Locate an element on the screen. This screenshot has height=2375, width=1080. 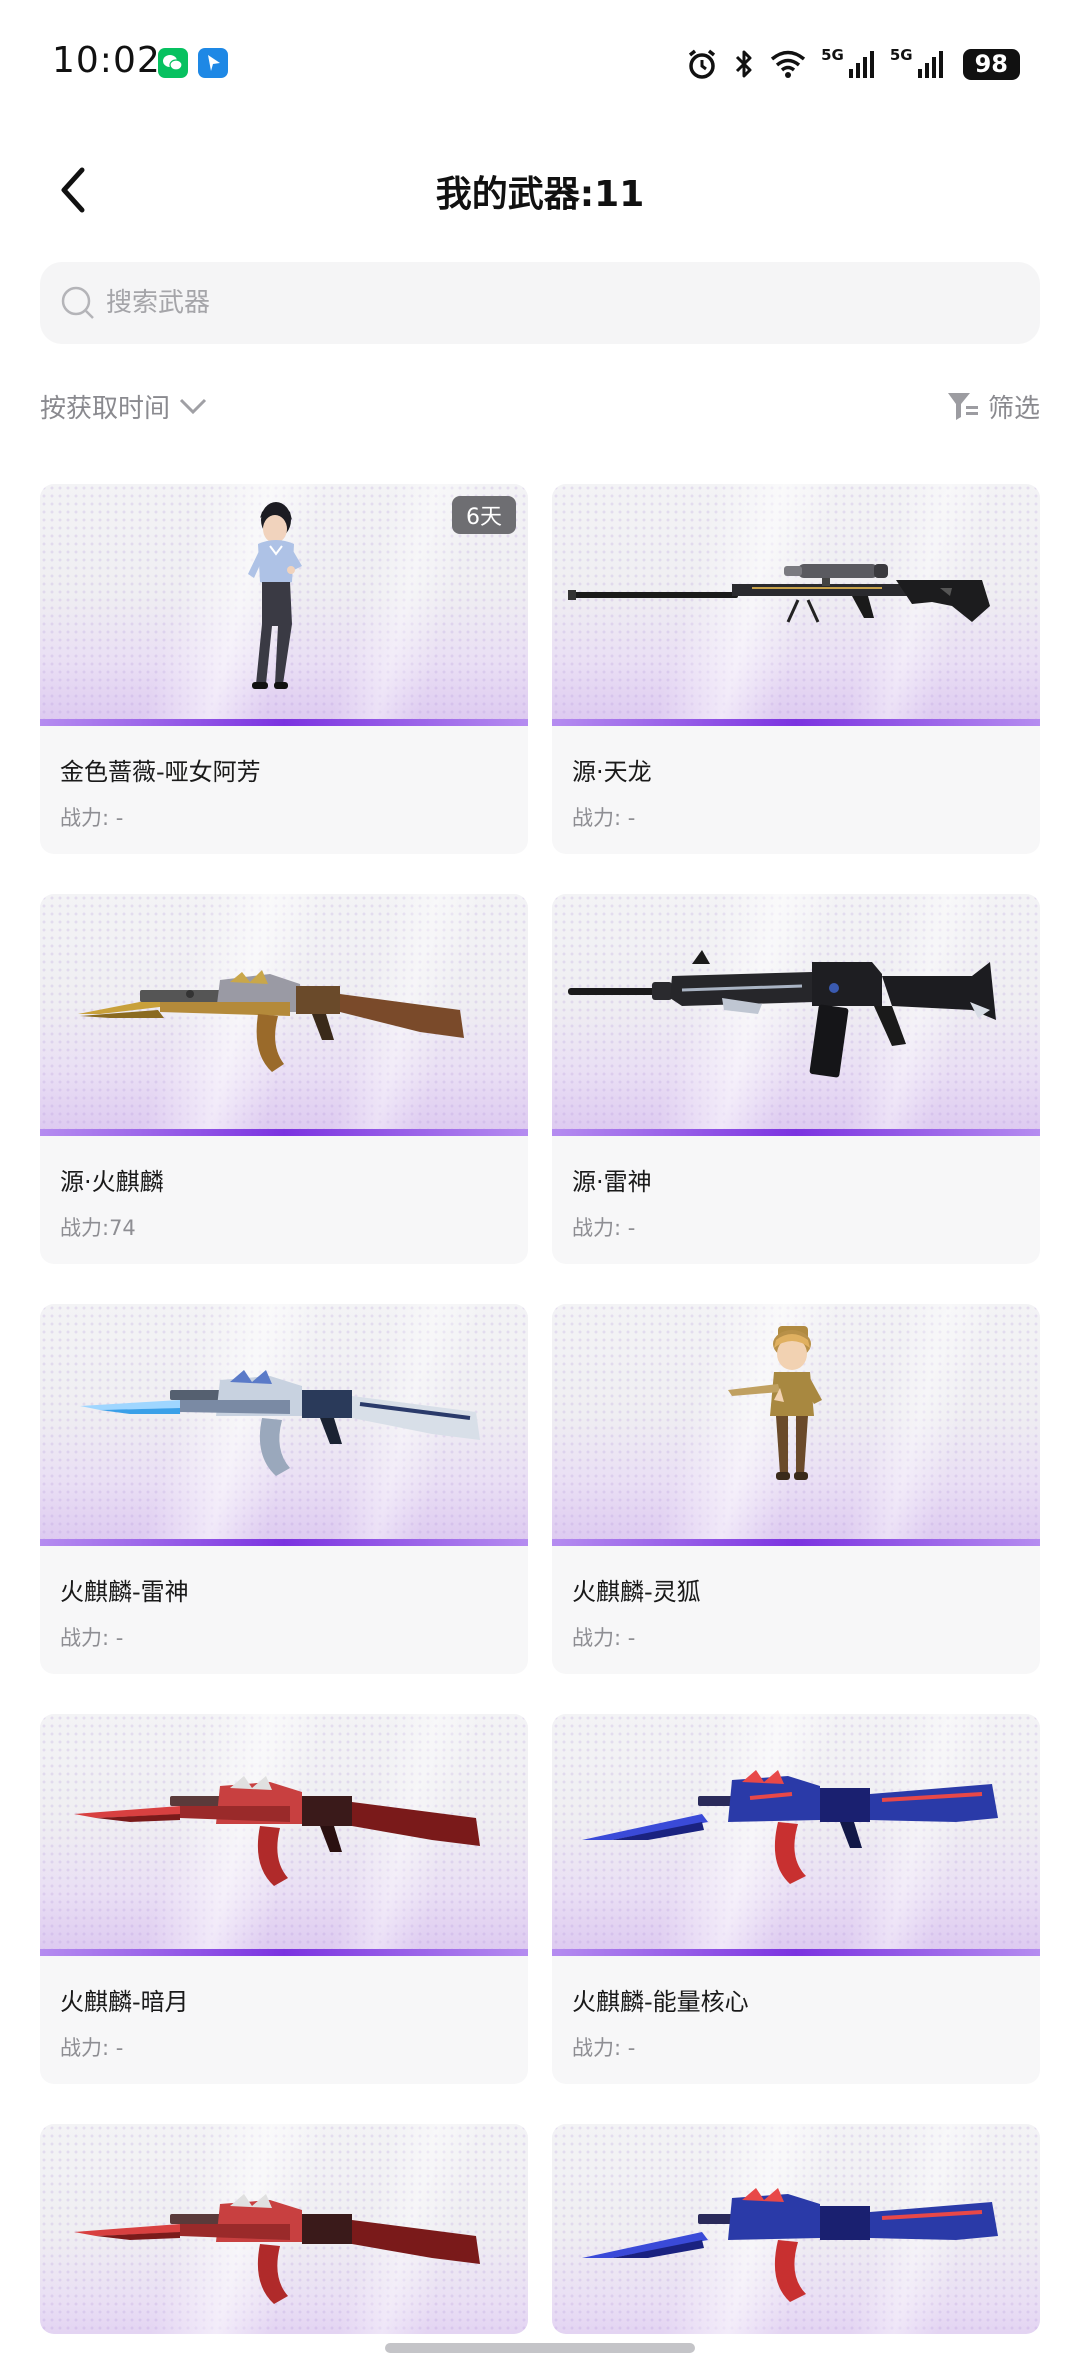
m4-black-image is located at coordinates (782, 1014).